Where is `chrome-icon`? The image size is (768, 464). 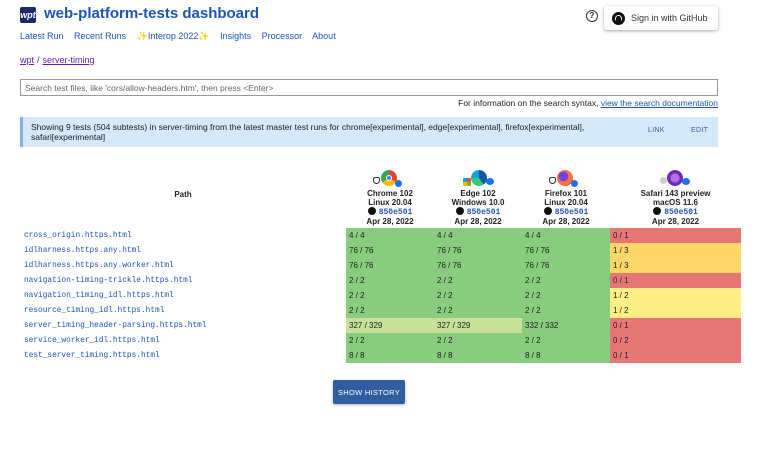
chrome-icon is located at coordinates (390, 178).